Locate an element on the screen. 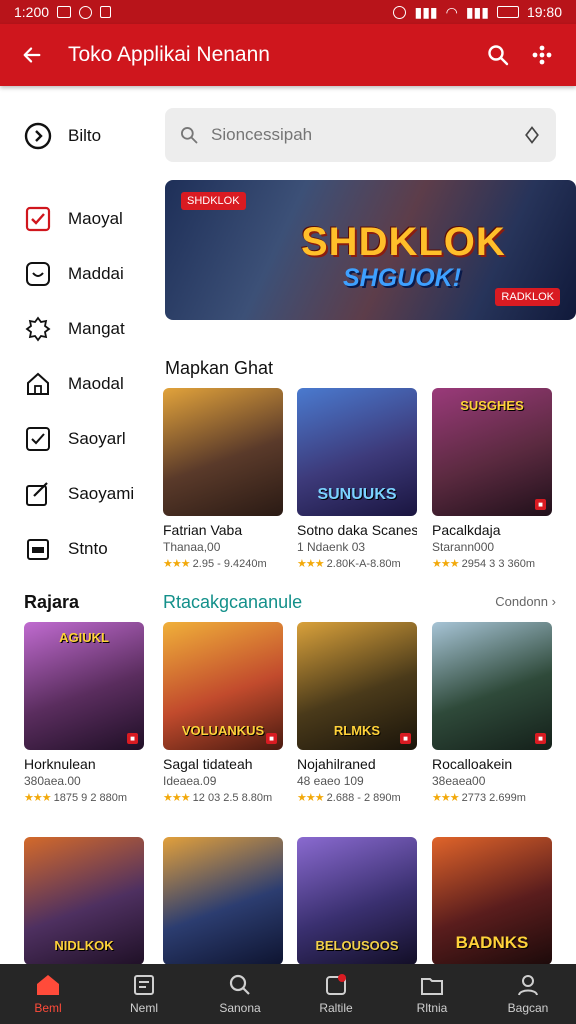  sidebar-item-saoyarl: Saoyarl is located at coordinates (76, 438).